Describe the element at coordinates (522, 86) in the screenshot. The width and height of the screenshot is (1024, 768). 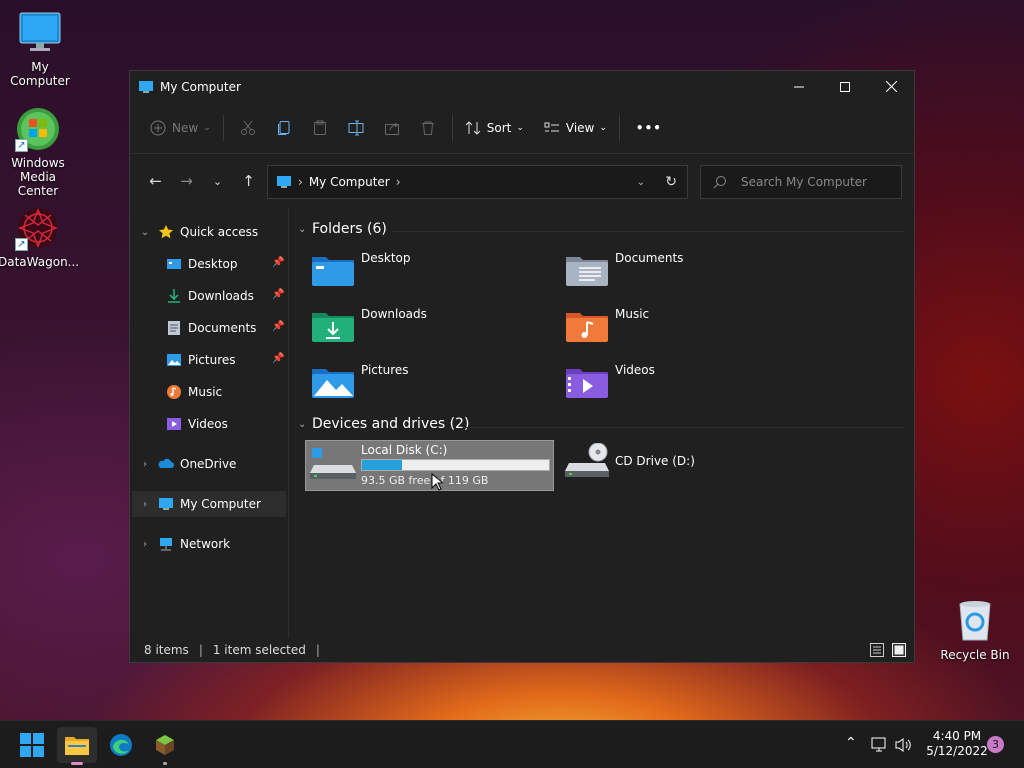
I see `title-bar: My Computer` at that location.